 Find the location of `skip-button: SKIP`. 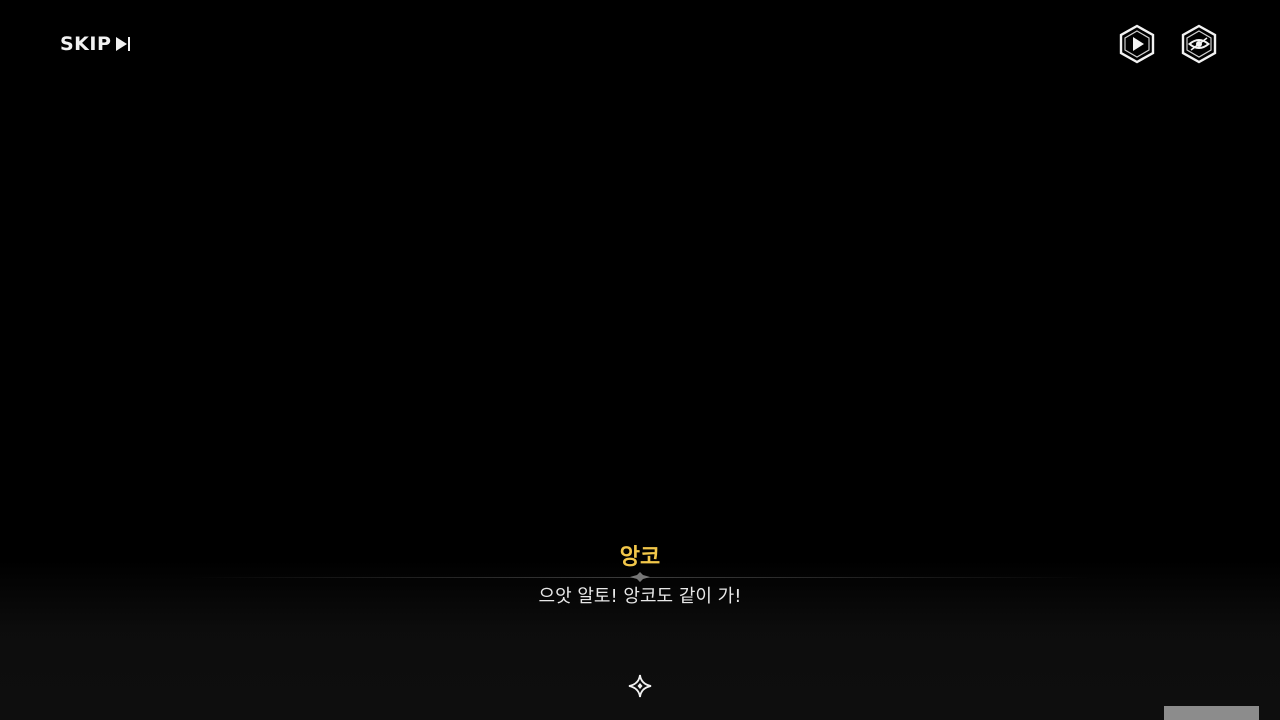

skip-button: SKIP is located at coordinates (95, 44).